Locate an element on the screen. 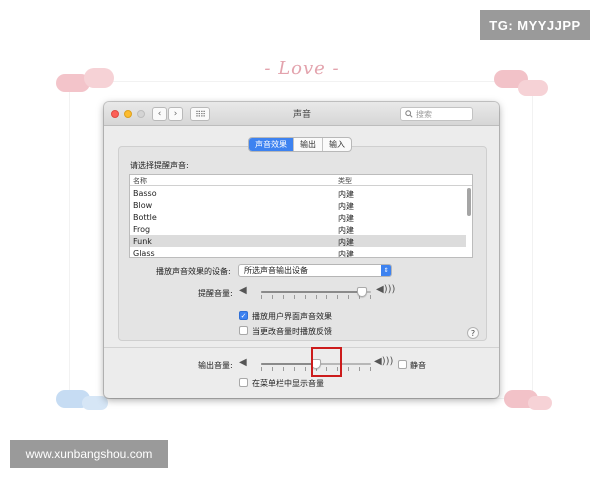 The height and width of the screenshot is (480, 600). table-row-selected: Funk 内建 is located at coordinates (298, 241).